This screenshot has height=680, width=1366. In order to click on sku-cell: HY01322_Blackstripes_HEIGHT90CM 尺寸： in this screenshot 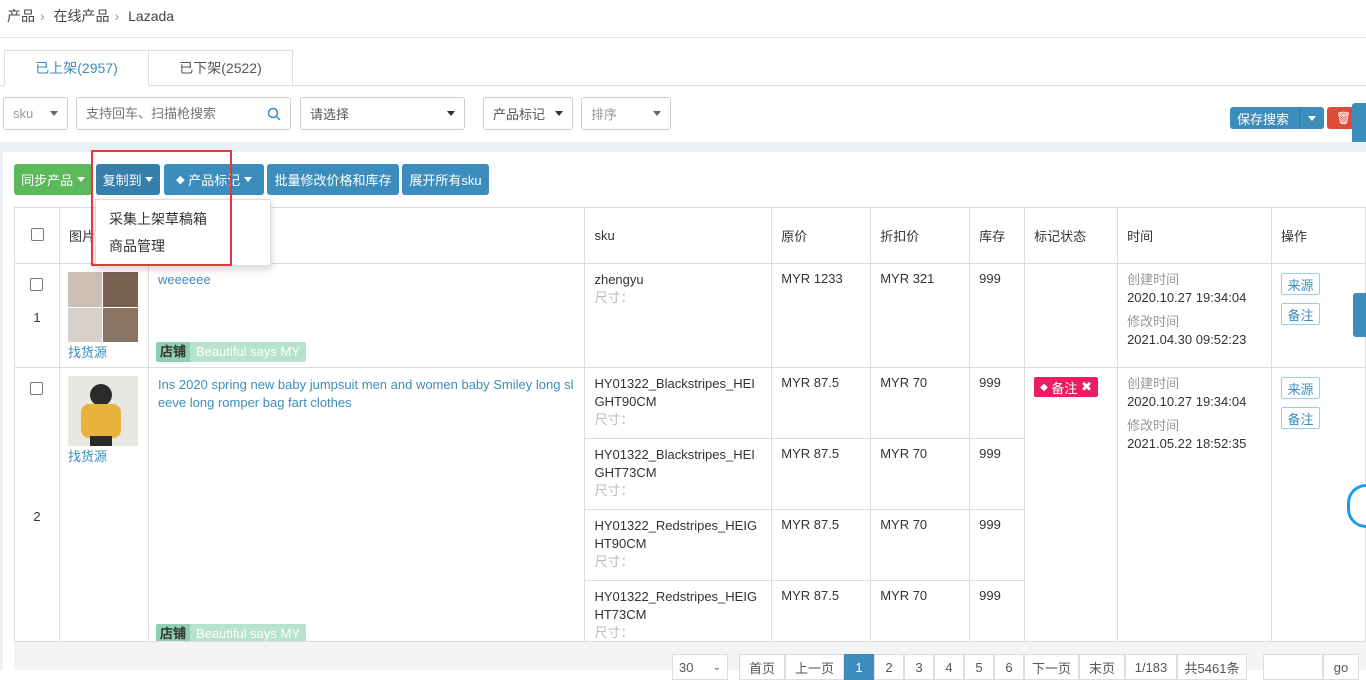, I will do `click(678, 403)`.